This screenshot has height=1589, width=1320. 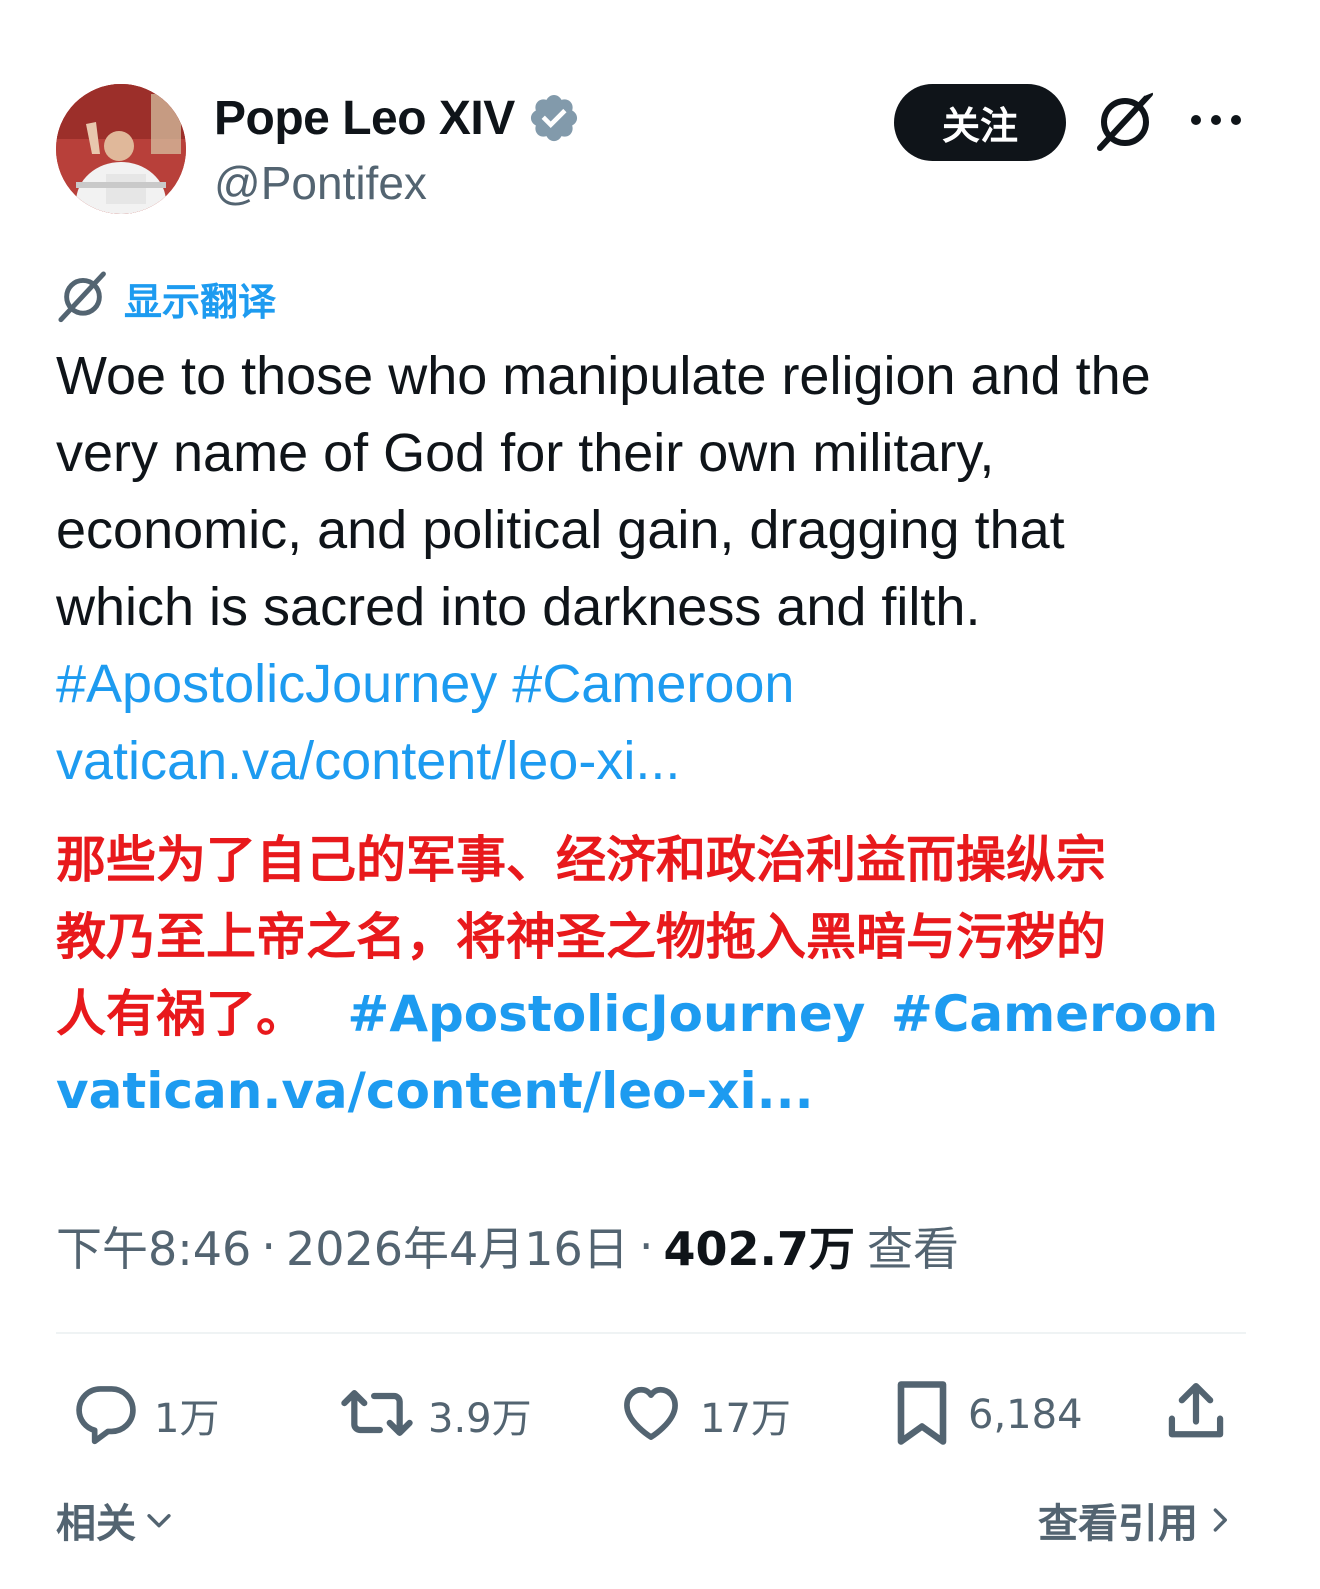 I want to click on hashtag-line: #ApostolicJourney #Cameroon, so click(x=661, y=684).